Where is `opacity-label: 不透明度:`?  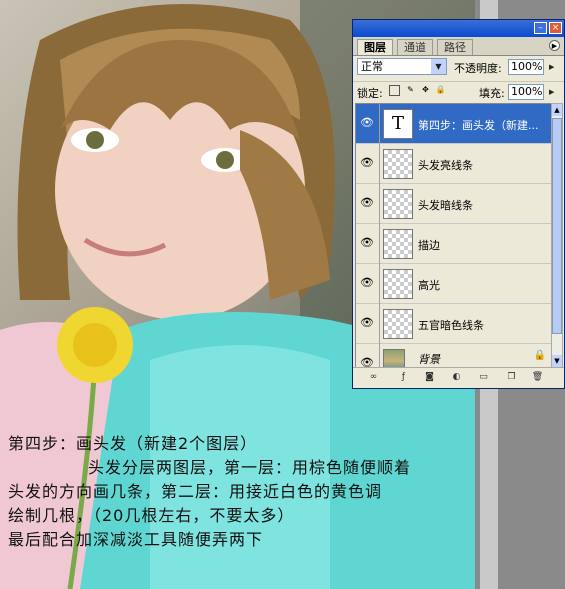
opacity-label: 不透明度: is located at coordinates (478, 68).